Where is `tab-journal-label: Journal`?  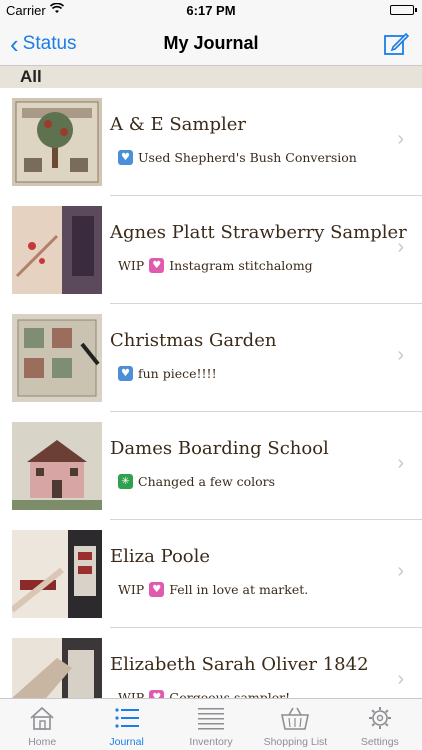 tab-journal-label: Journal is located at coordinates (126, 742).